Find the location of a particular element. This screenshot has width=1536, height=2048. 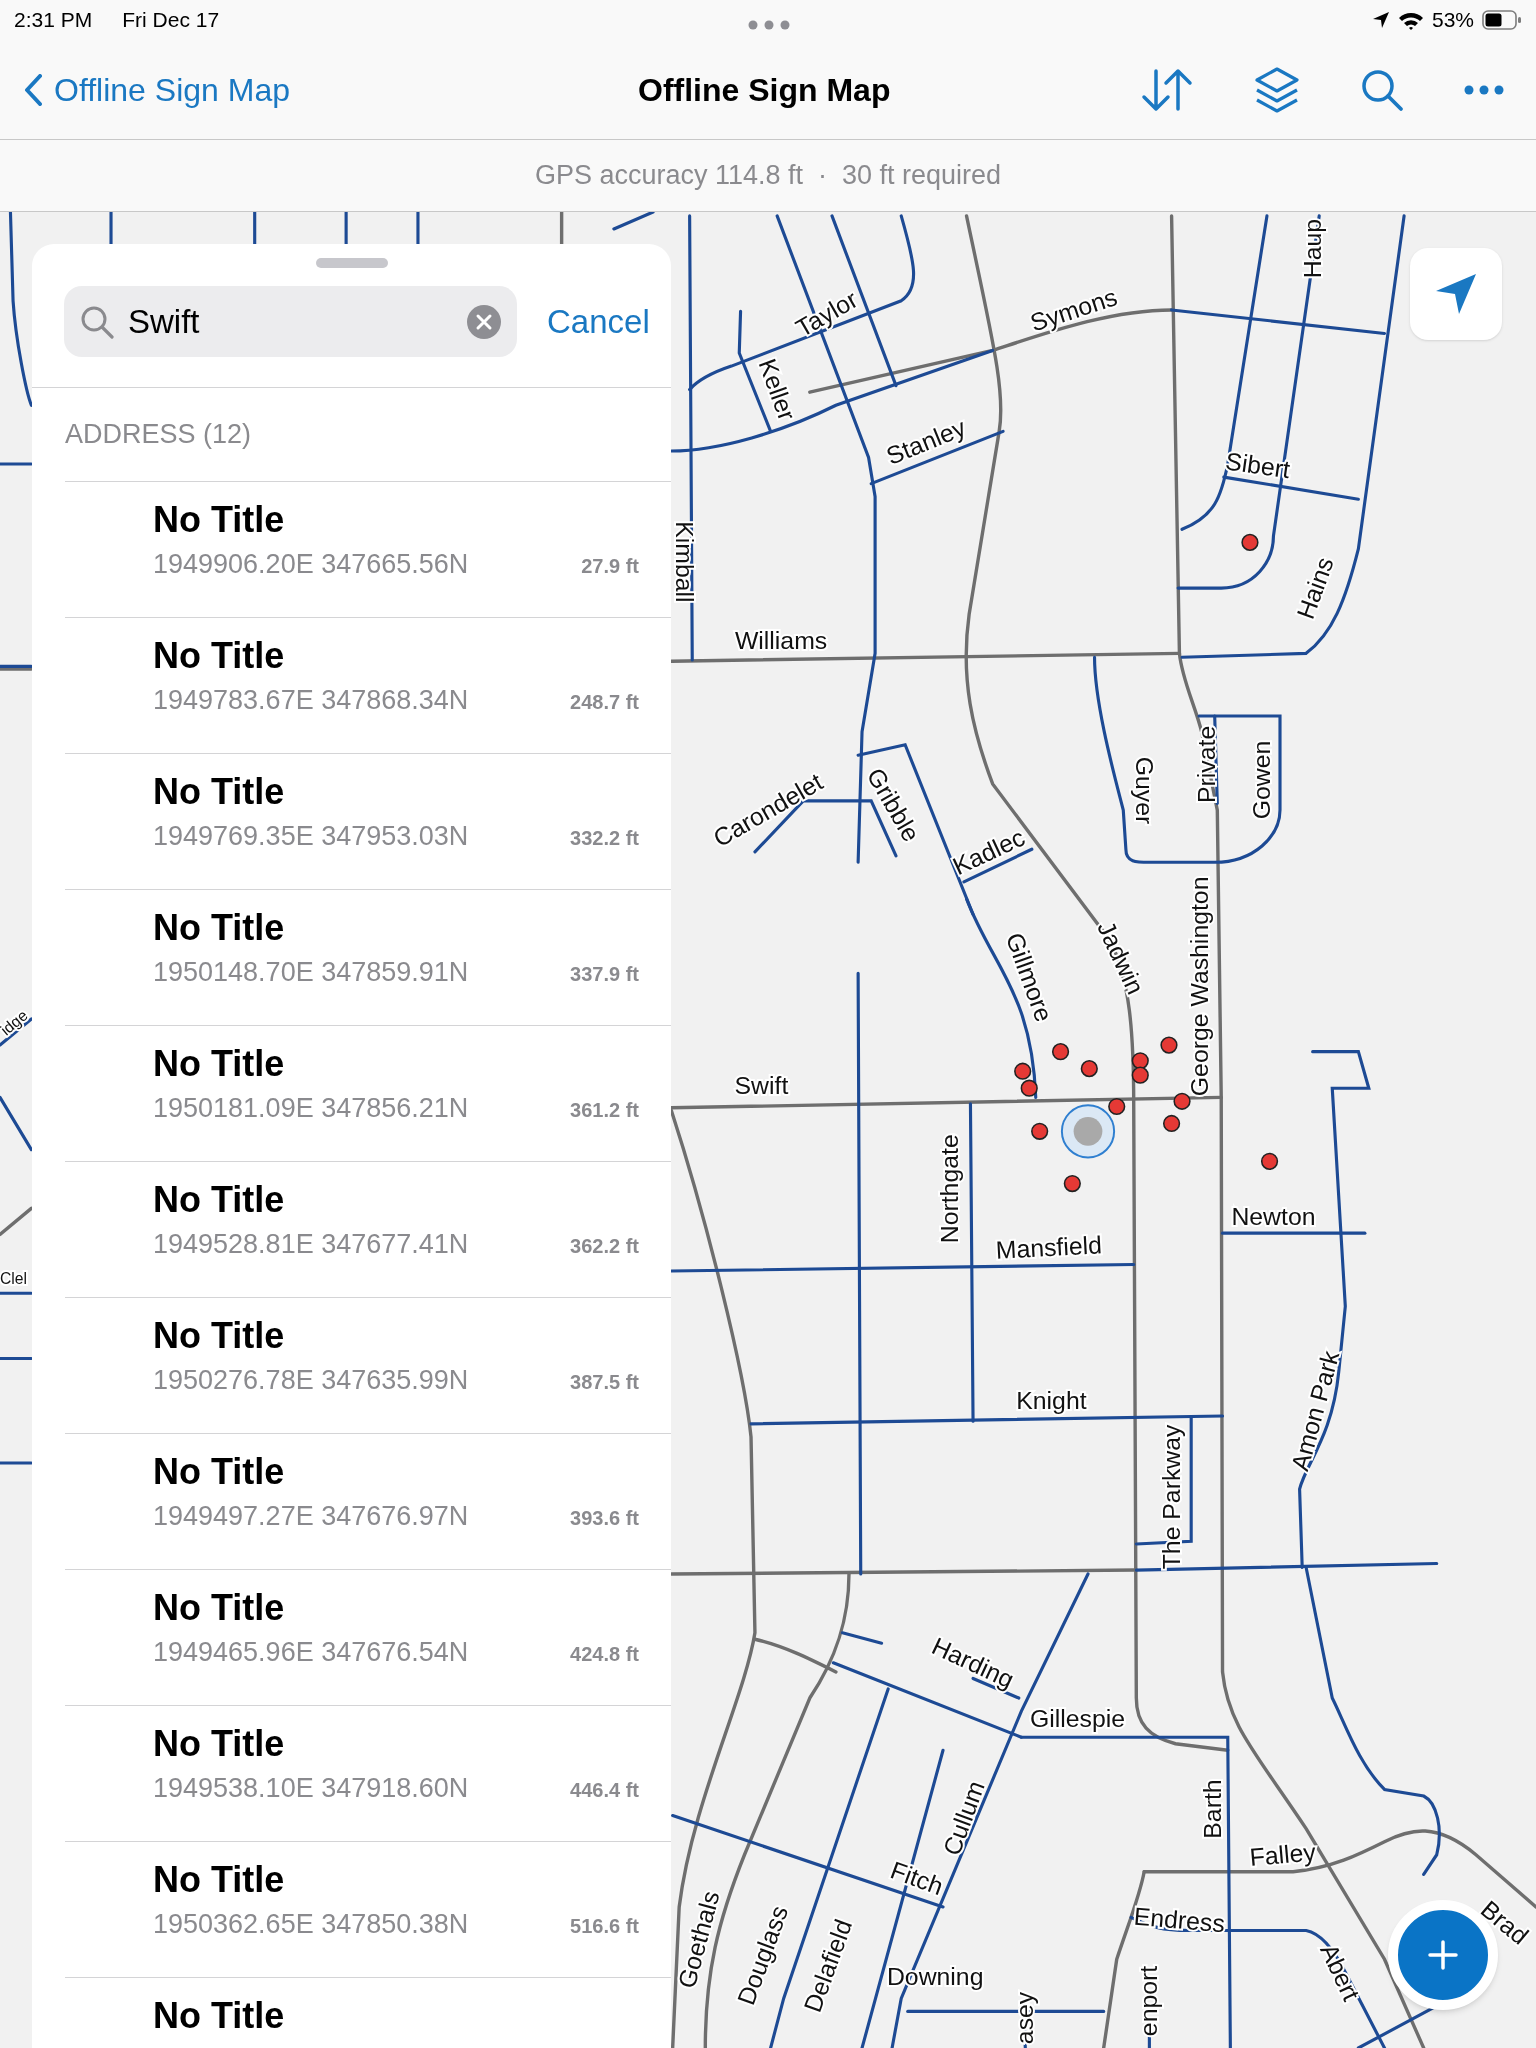

wifi-icon is located at coordinates (1410, 20).